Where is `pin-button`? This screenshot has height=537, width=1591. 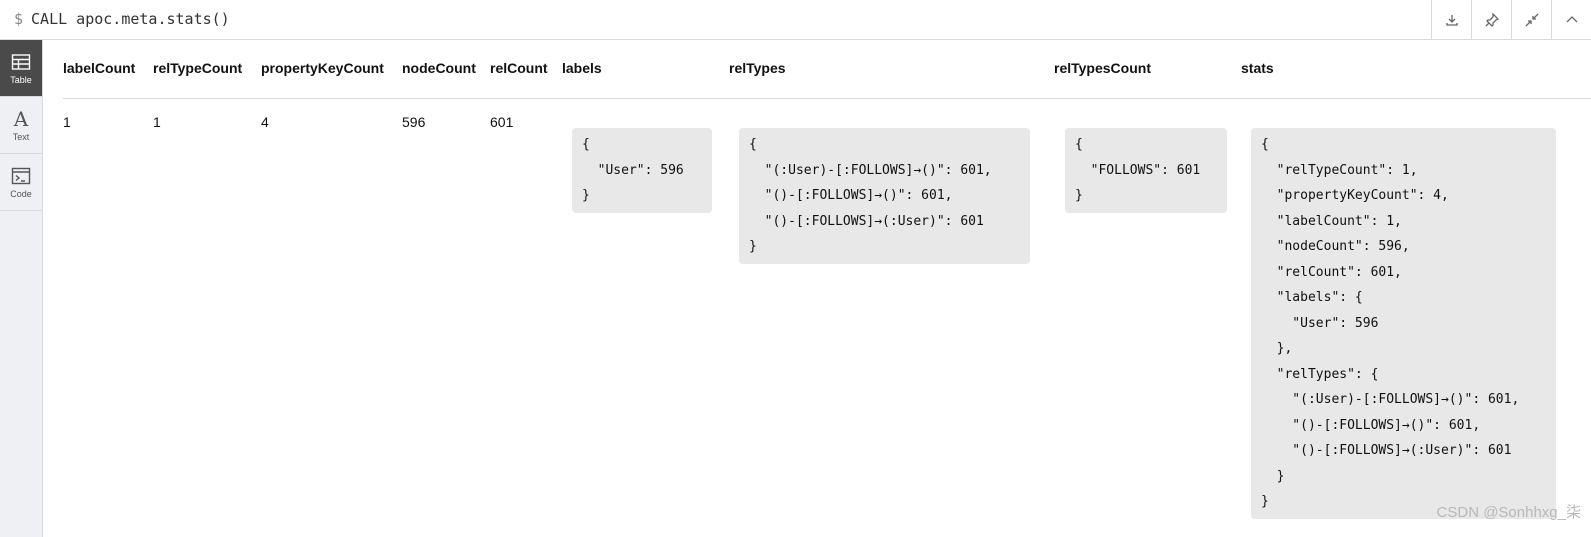 pin-button is located at coordinates (1491, 19).